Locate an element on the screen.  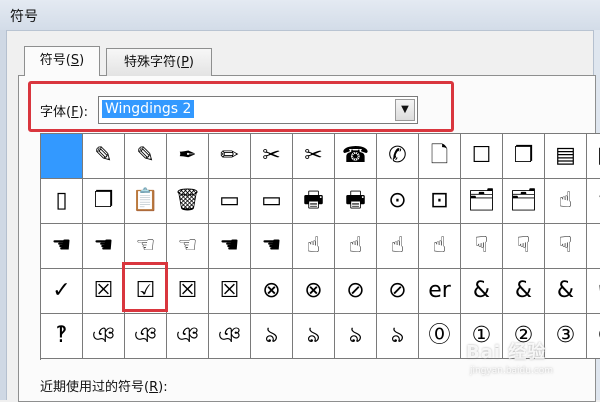
highlight-box-font is located at coordinates (241, 106).